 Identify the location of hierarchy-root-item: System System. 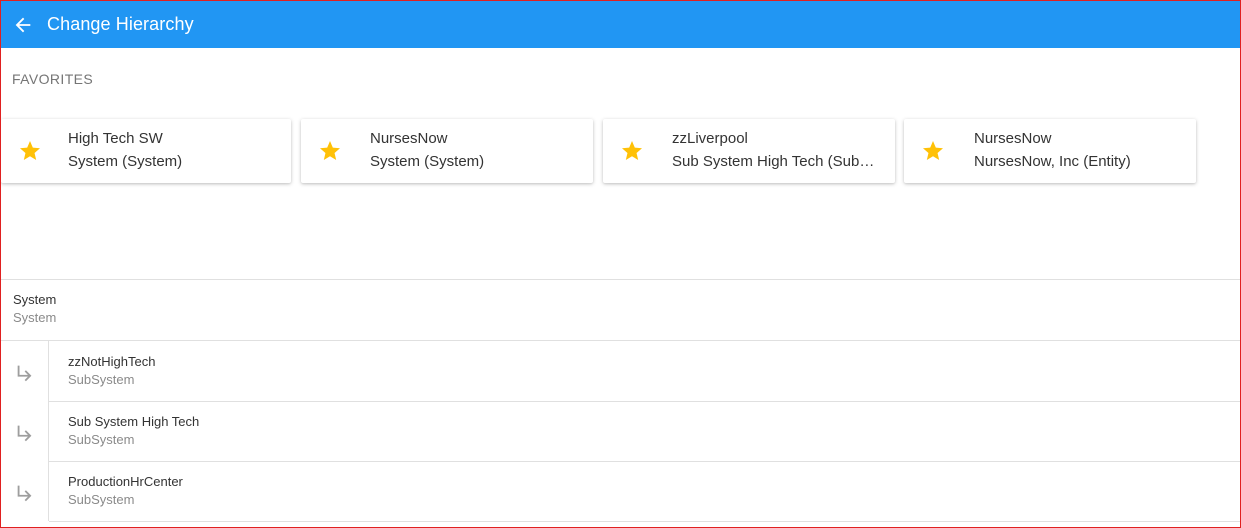
(620, 310).